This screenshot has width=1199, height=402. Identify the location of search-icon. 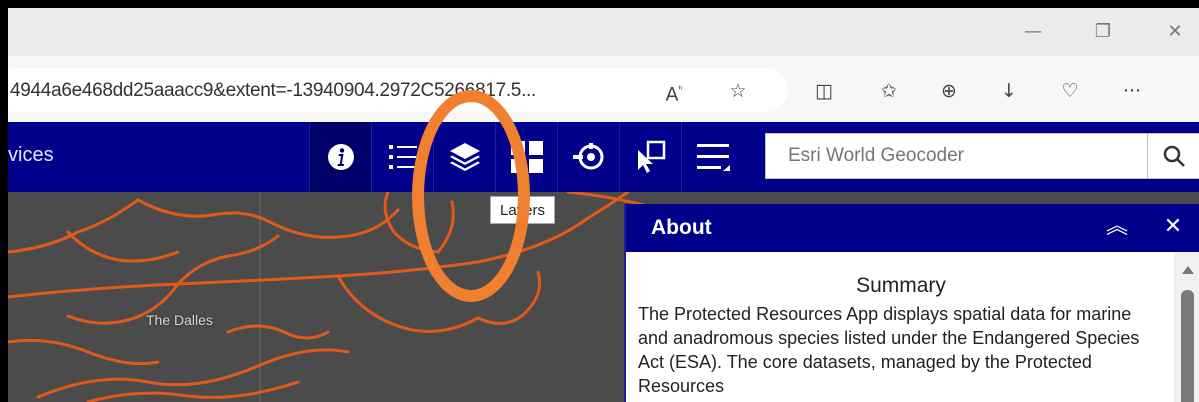
(1174, 156).